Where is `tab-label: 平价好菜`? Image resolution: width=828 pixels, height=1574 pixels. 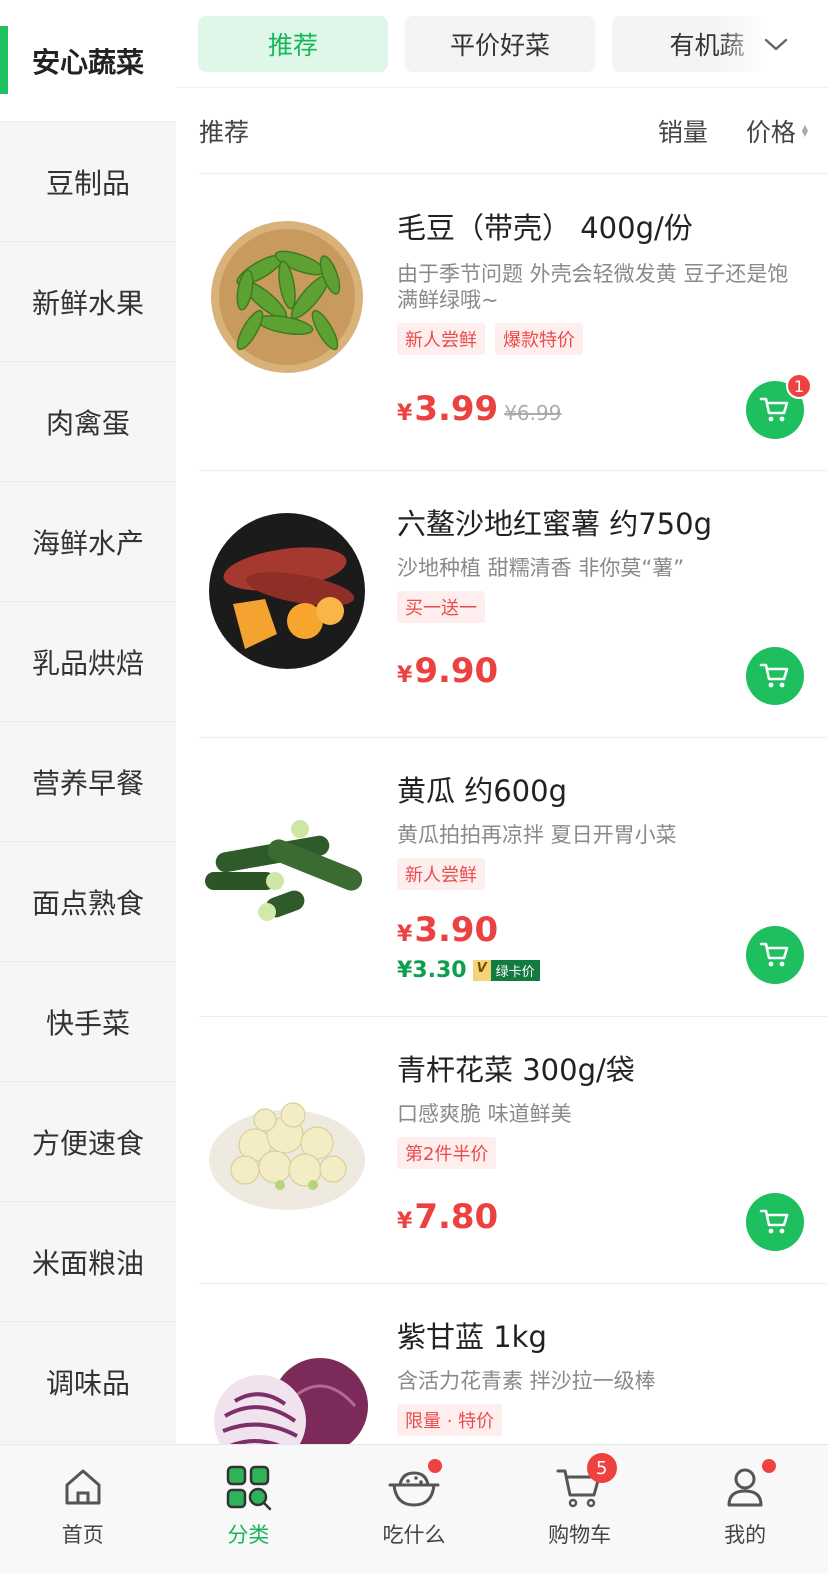
tab-label: 平价好菜 is located at coordinates (499, 45).